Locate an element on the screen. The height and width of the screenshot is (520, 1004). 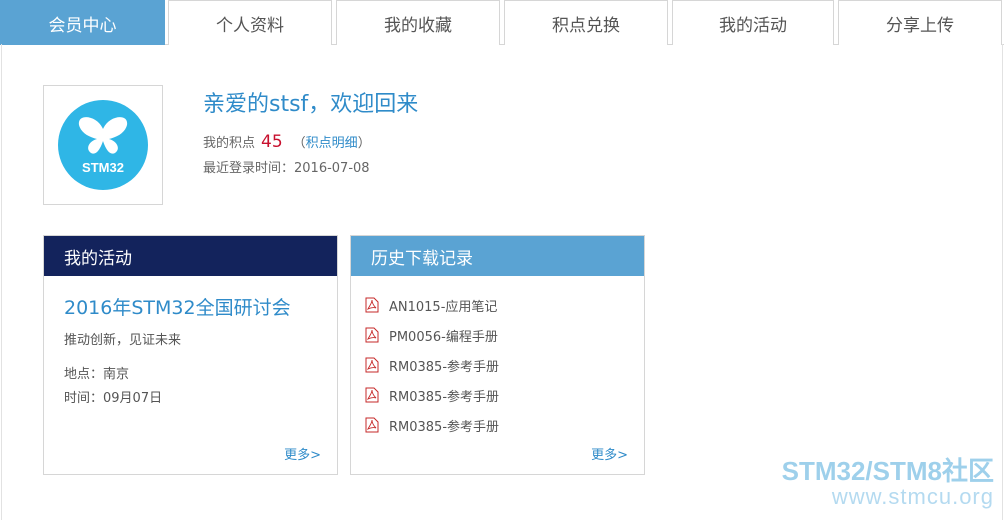
member-tabs: 会员中心 个人资料 我的收藏 积点兑换 我的活动 分享上传 is located at coordinates (502, 22).